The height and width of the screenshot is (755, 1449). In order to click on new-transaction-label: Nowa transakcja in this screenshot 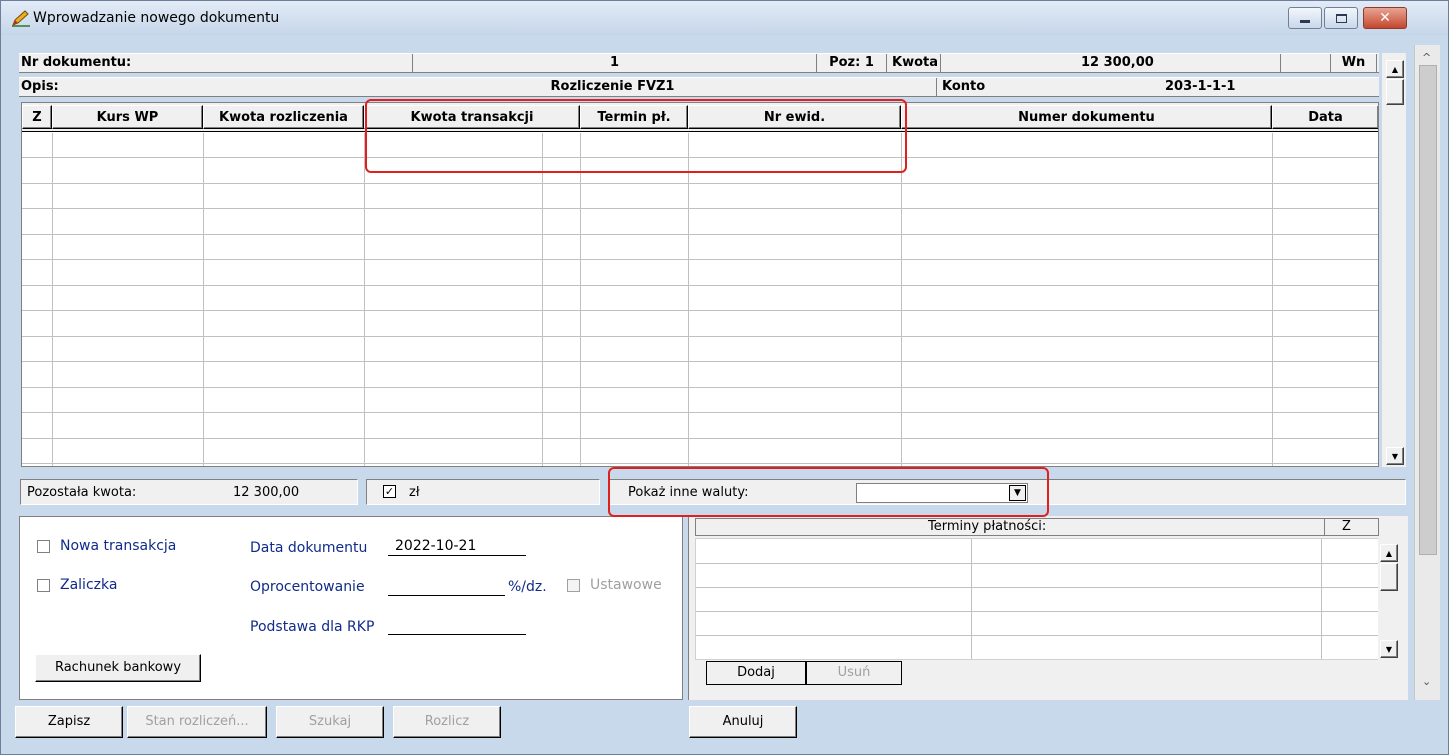, I will do `click(118, 546)`.